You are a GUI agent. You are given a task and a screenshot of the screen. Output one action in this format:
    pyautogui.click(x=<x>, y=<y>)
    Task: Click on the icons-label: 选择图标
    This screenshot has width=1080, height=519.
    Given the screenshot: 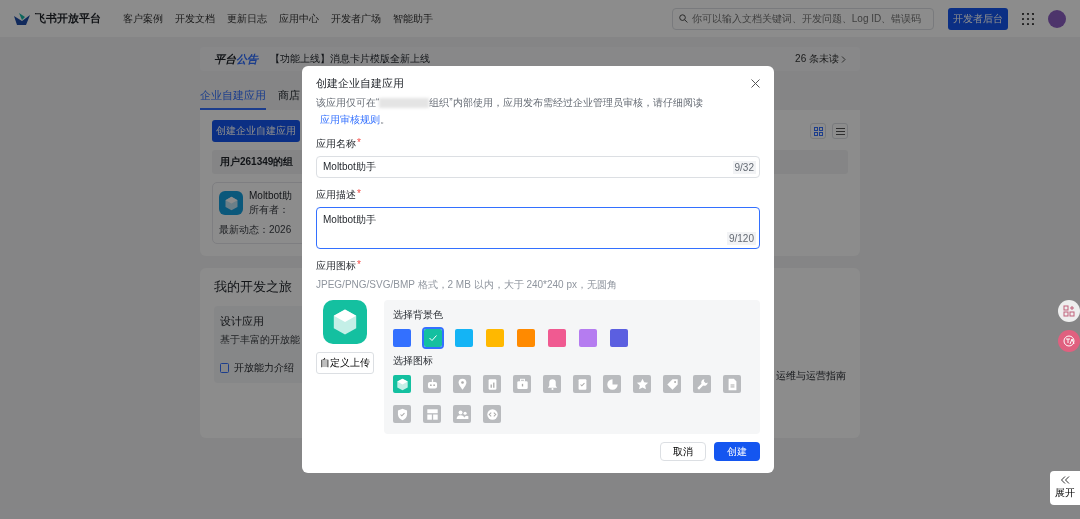 What is the action you would take?
    pyautogui.click(x=413, y=361)
    